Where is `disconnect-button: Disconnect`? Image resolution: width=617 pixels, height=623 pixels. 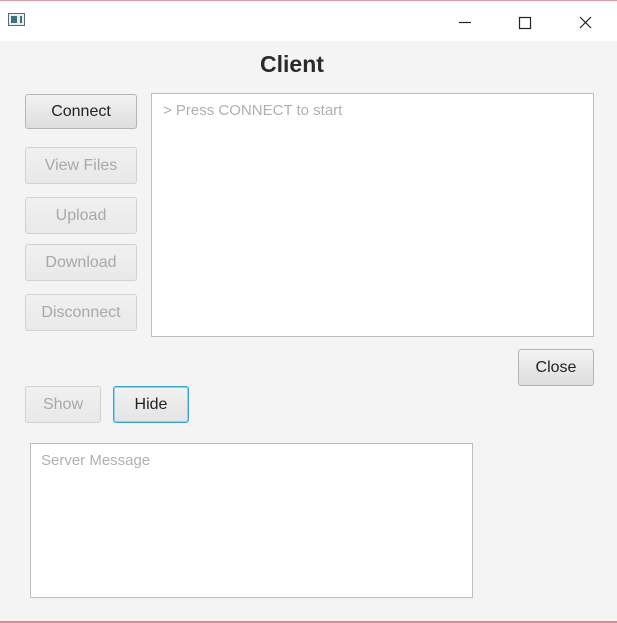
disconnect-button: Disconnect is located at coordinates (81, 312).